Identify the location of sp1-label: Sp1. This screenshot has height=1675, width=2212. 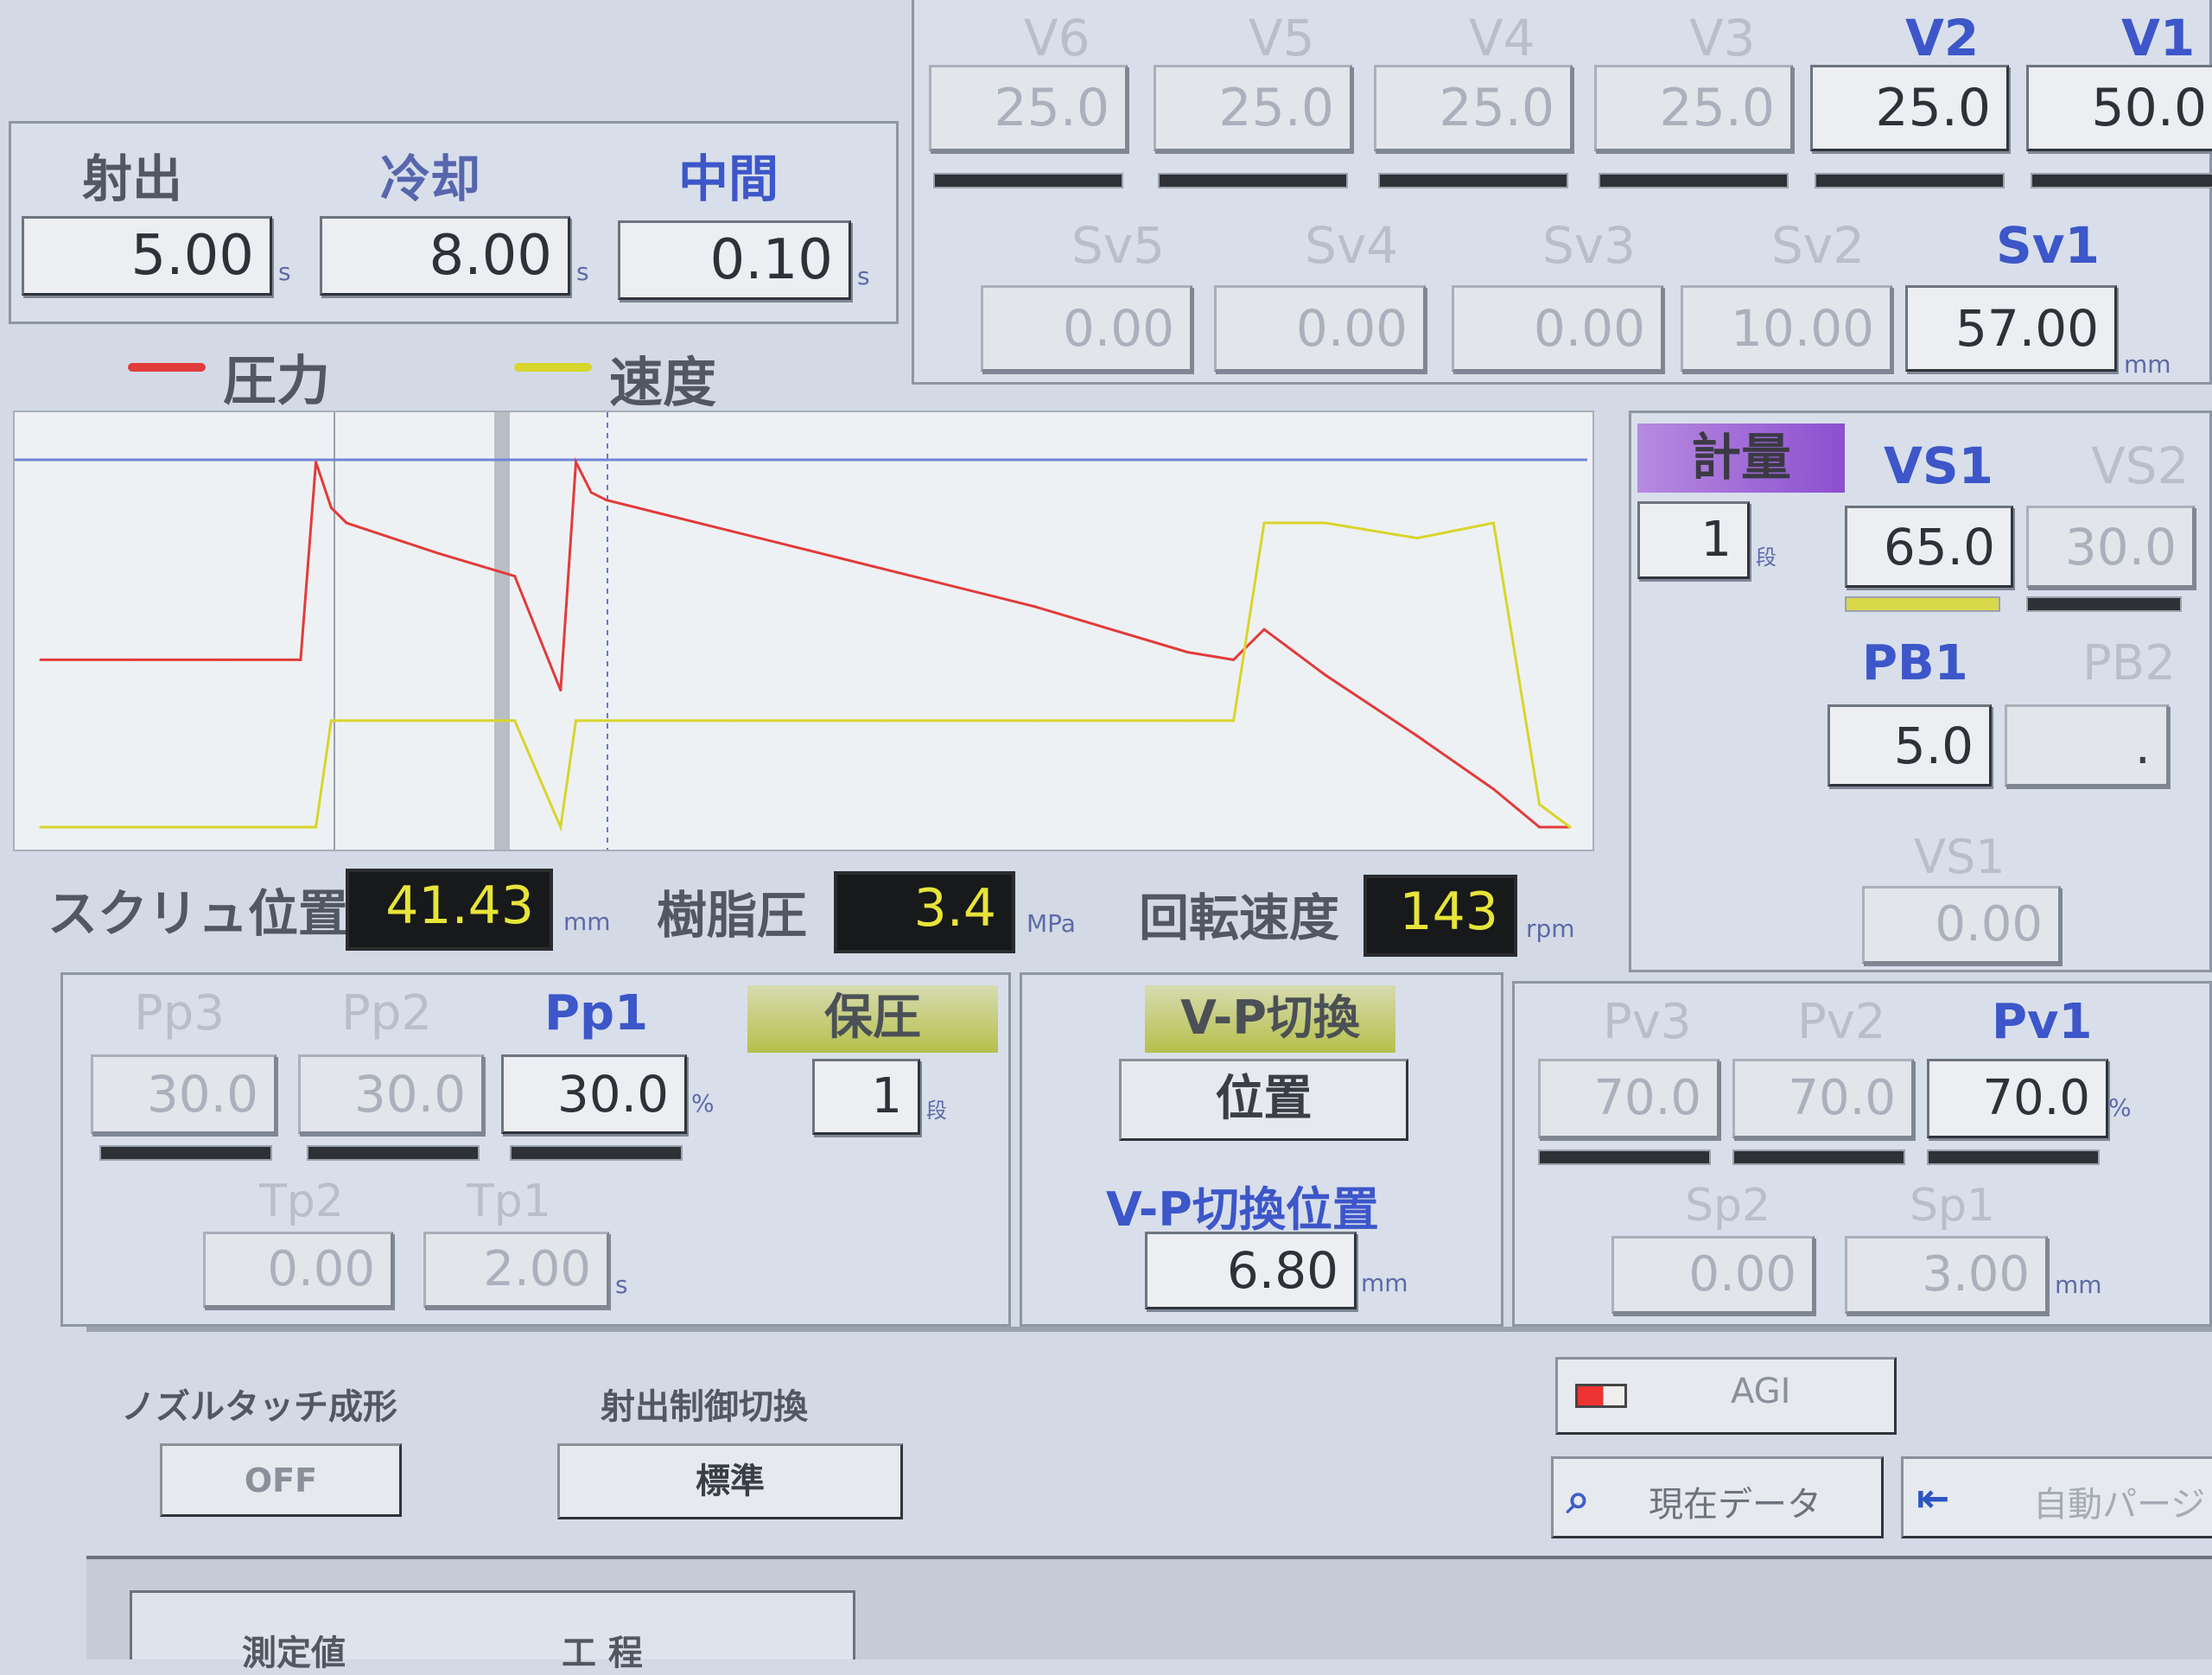
(1953, 1206).